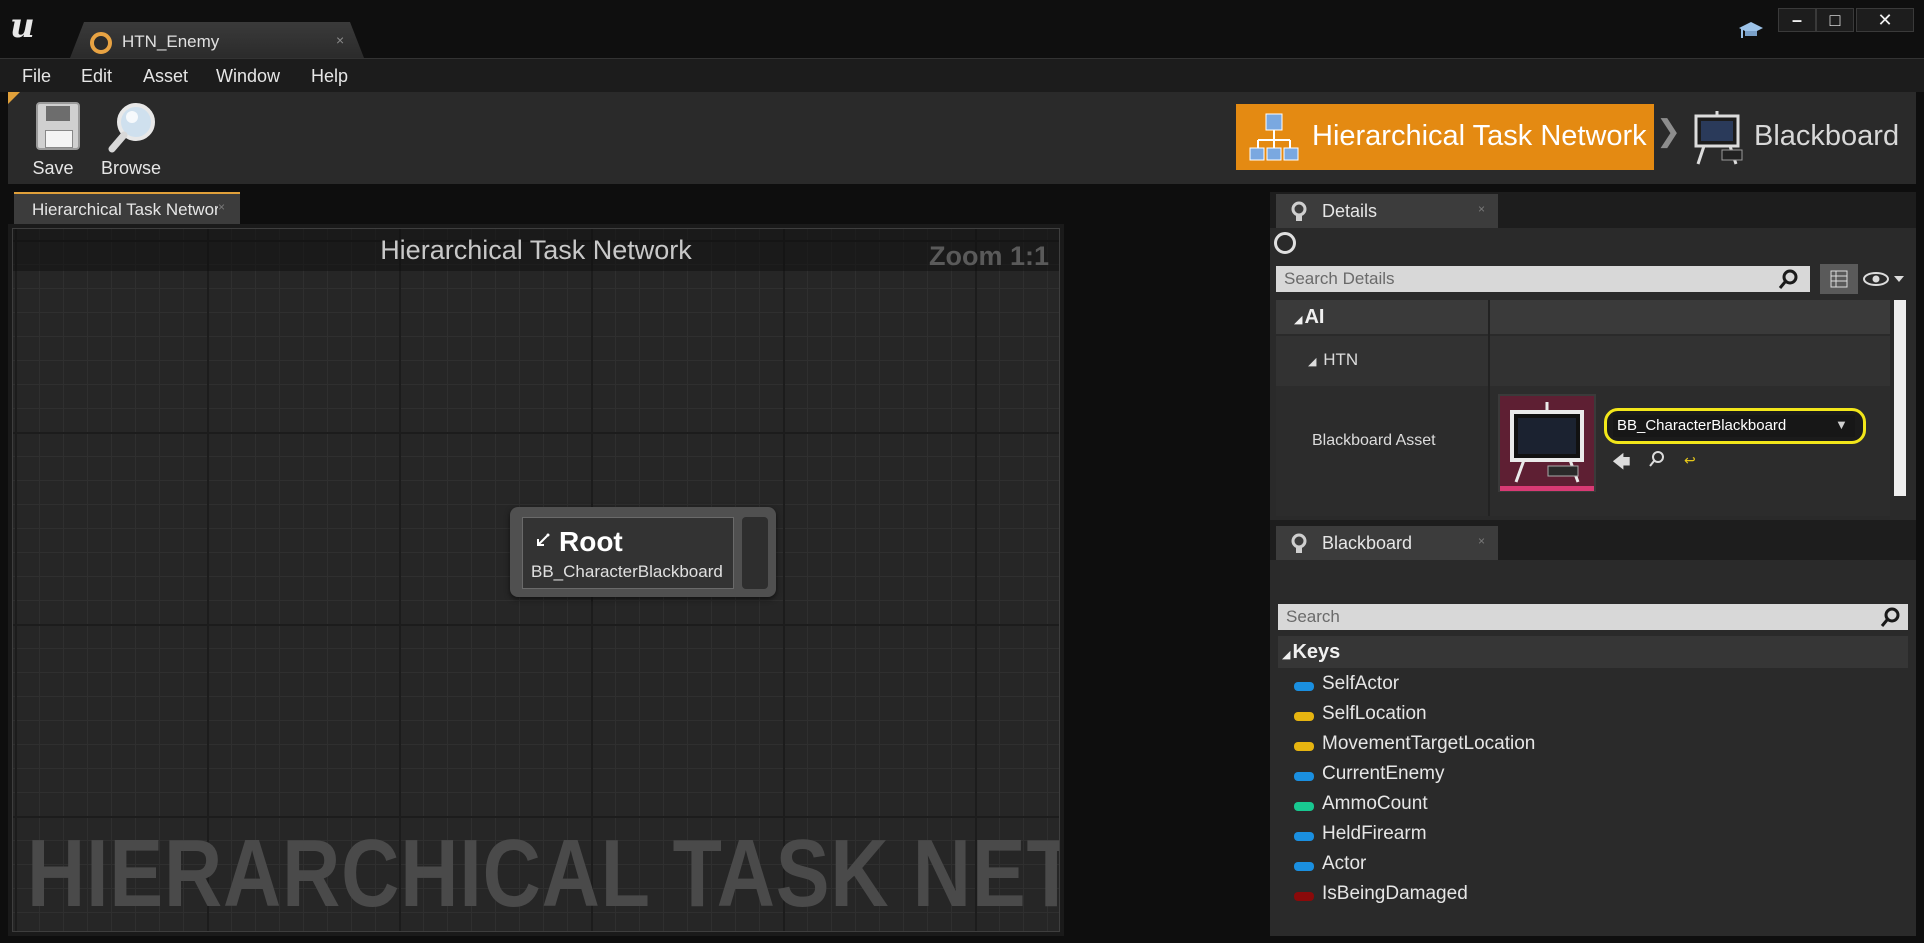 This screenshot has width=1924, height=943. I want to click on document-tab: HTN_Enemy ×, so click(217, 40).